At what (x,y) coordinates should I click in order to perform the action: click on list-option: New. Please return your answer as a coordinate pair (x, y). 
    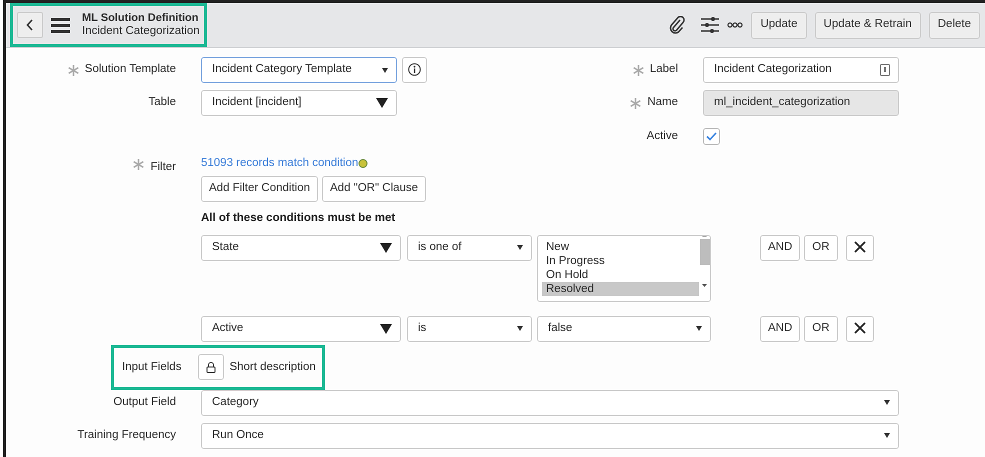
    Looking at the image, I should click on (620, 247).